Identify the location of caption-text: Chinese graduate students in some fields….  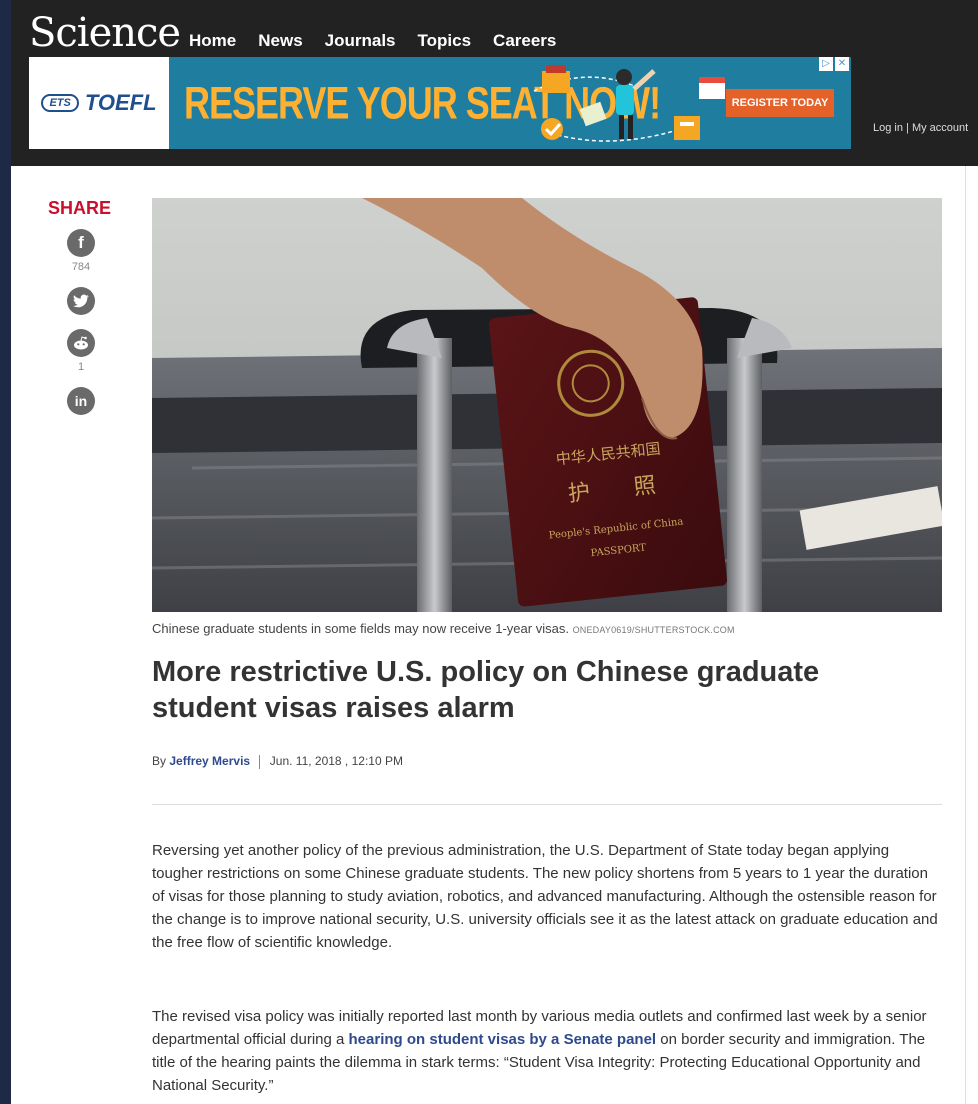
(360, 628).